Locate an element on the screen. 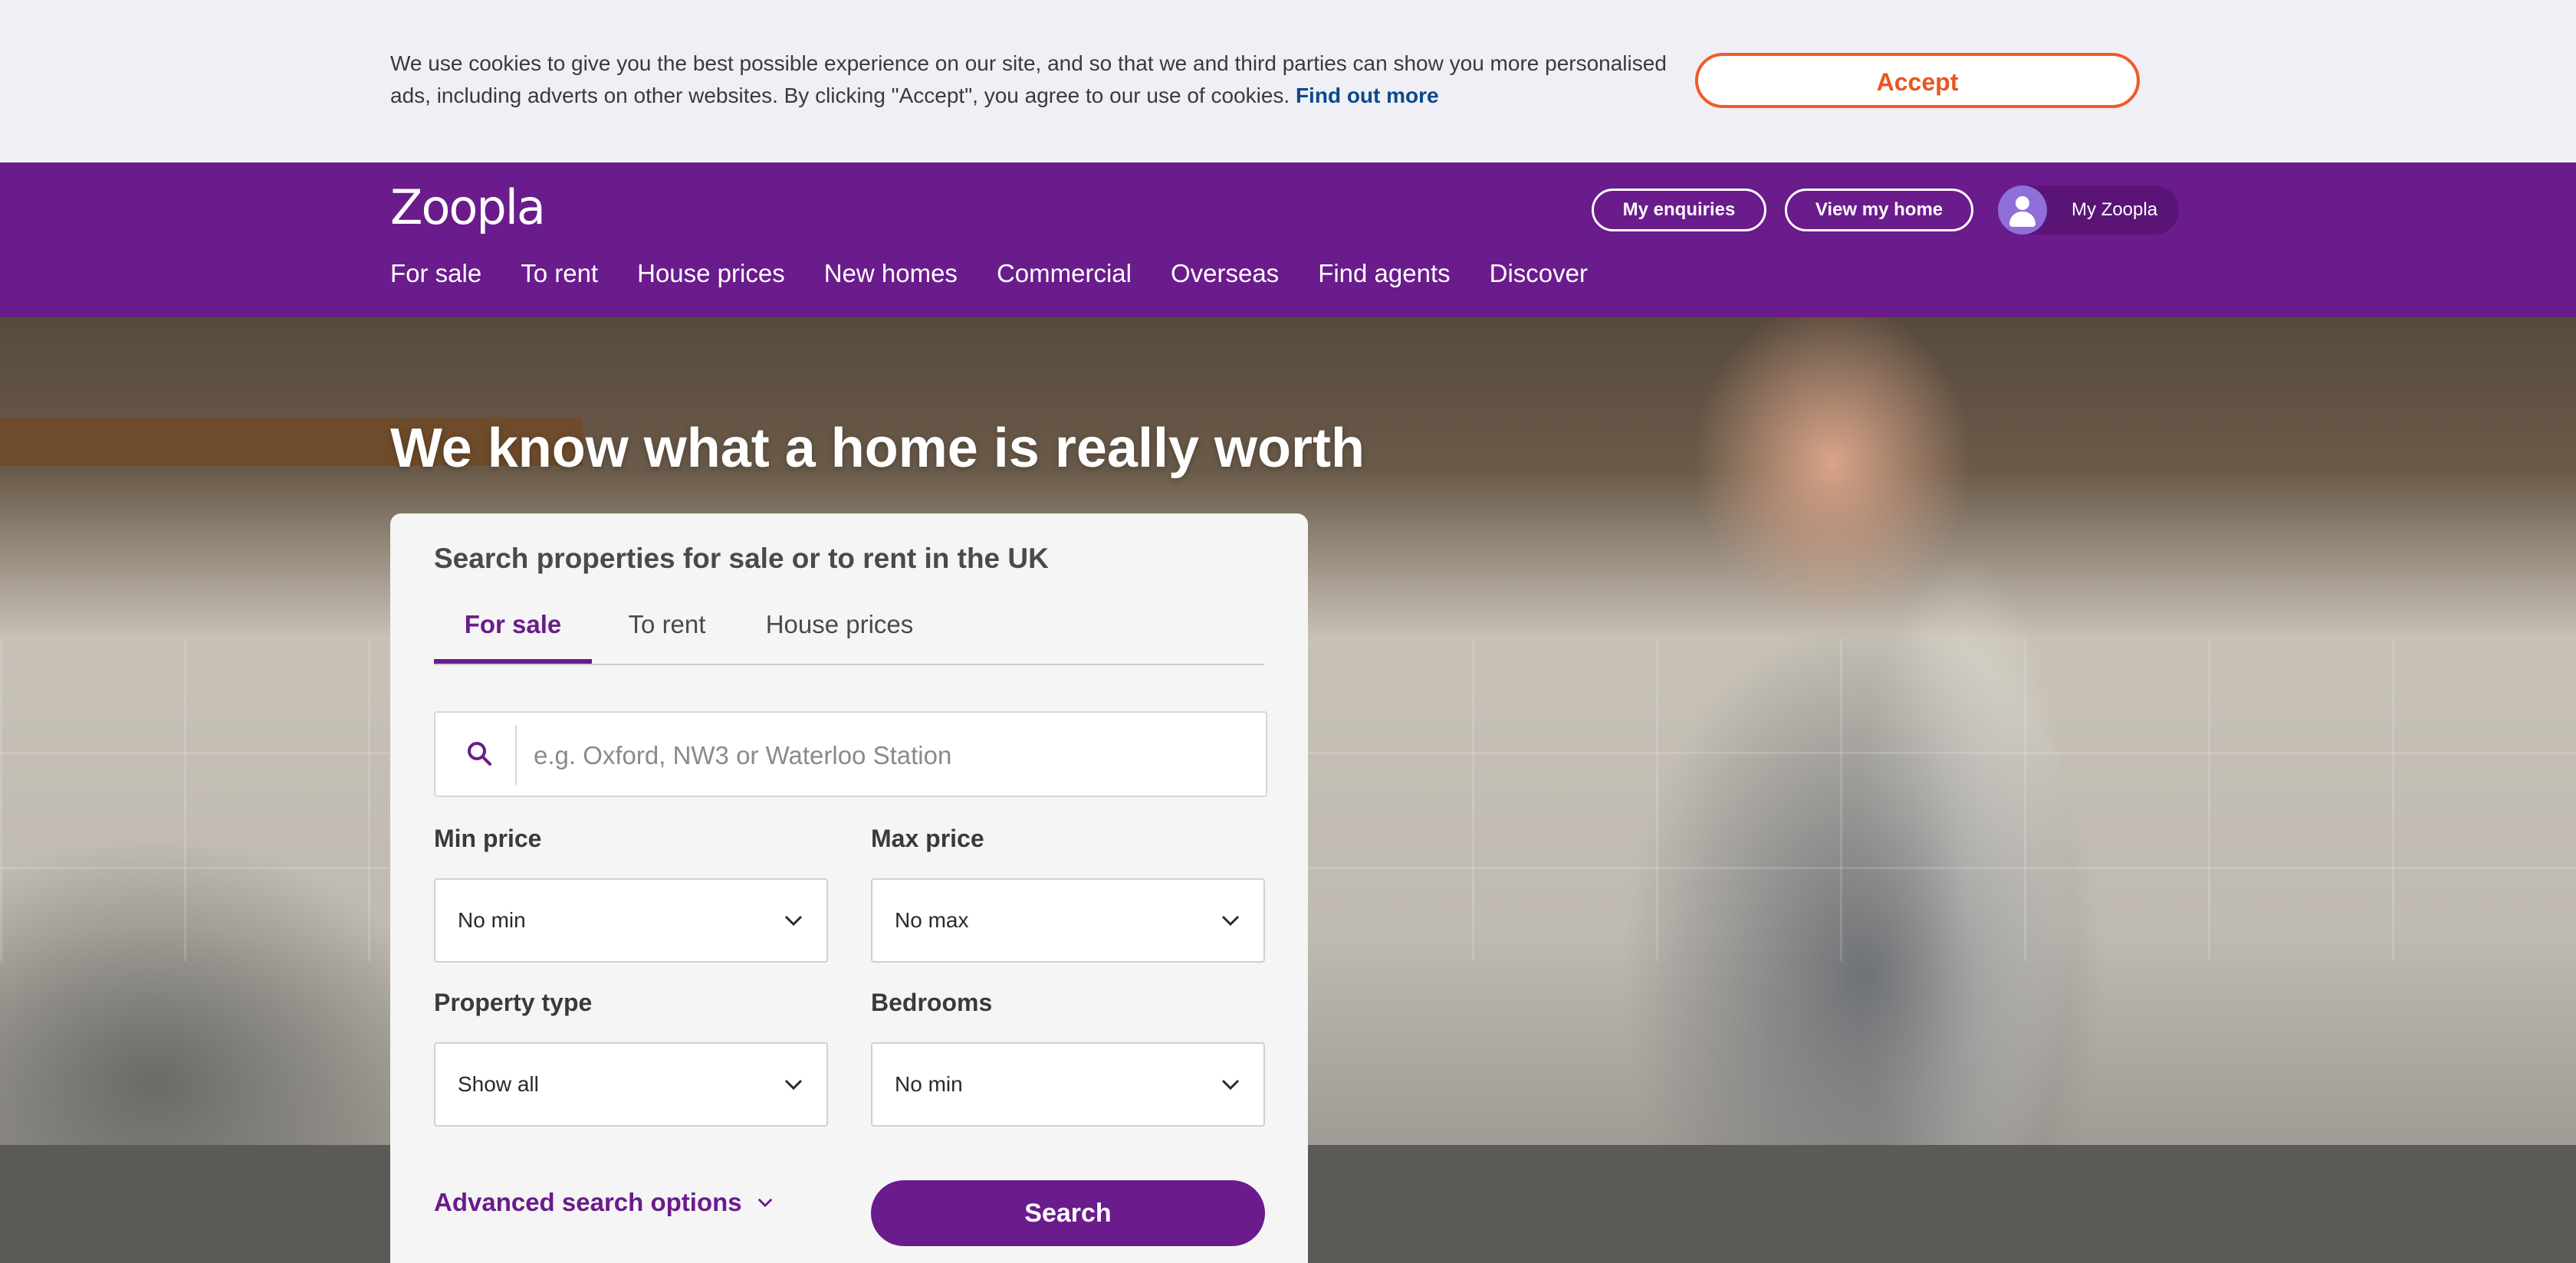  min-price-value: No min is located at coordinates (492, 920).